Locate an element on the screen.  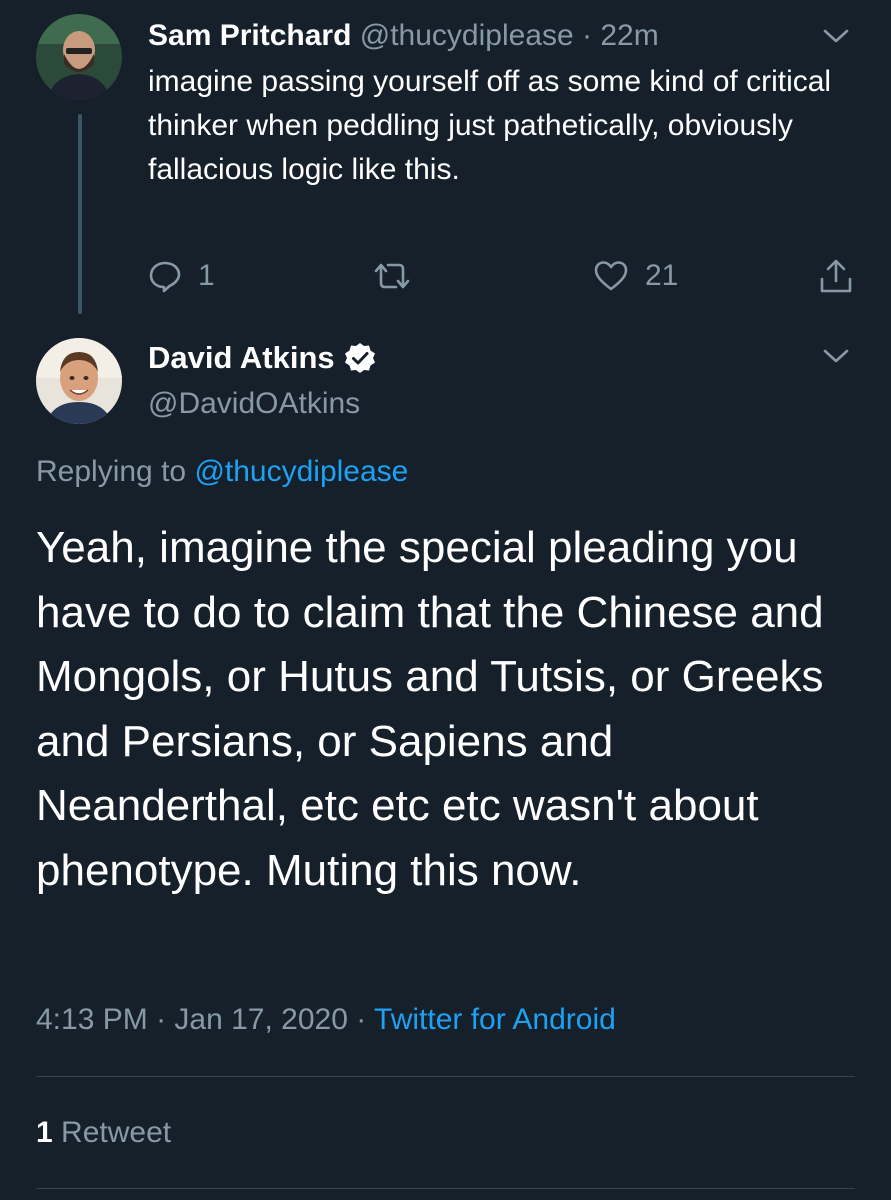
retweet-stat-label: Retweet is located at coordinates (116, 1132).